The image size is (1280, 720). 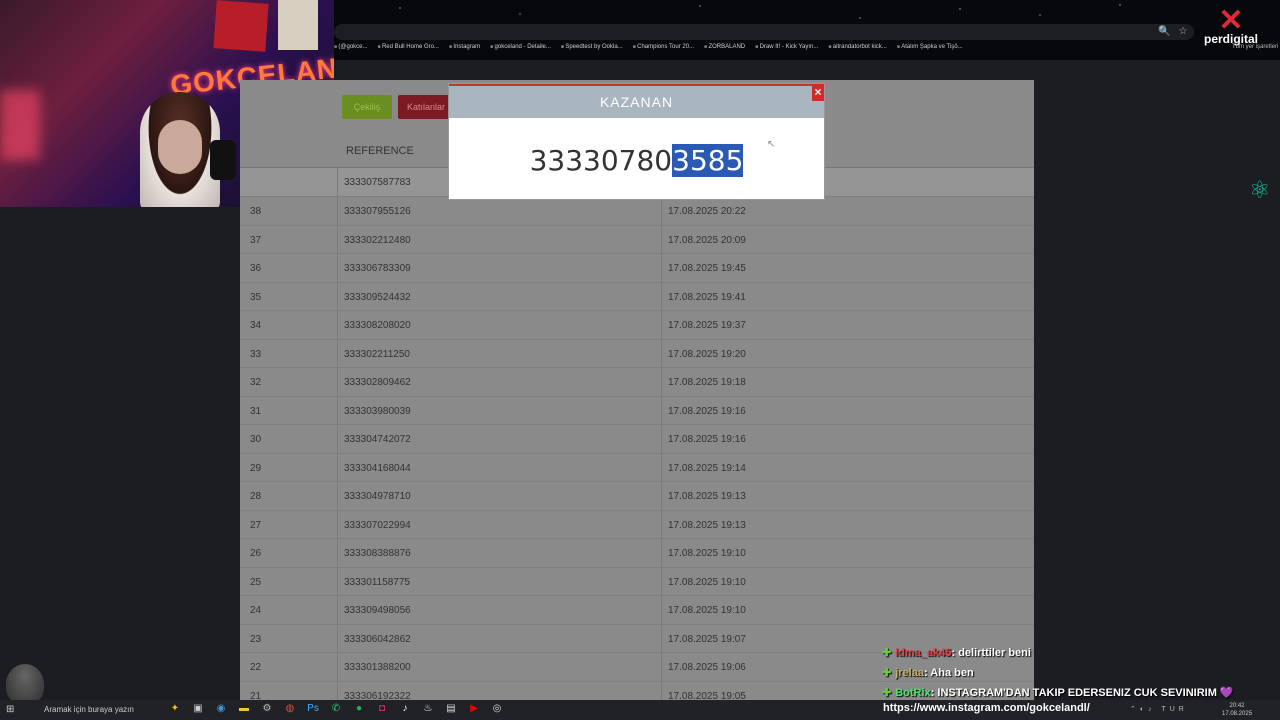 I want to click on row-reference: 333301158775, so click(x=377, y=582).